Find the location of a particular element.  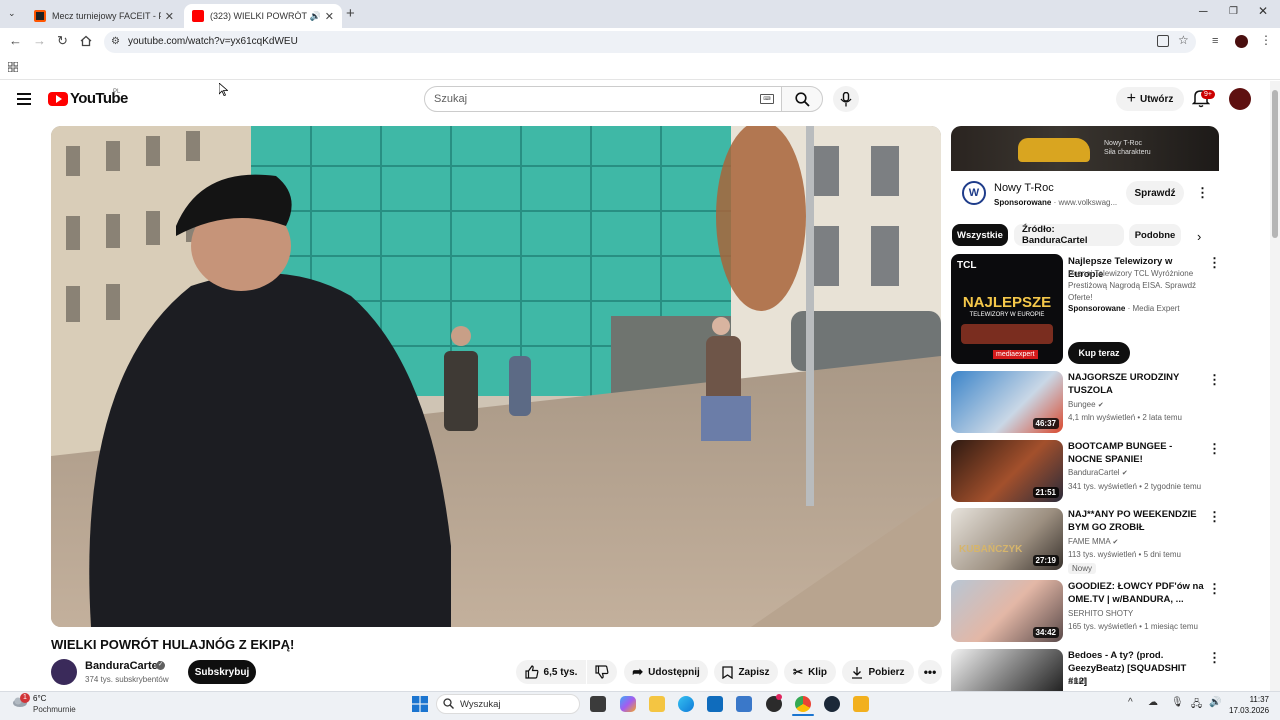

ad-more-icon: ⋮ is located at coordinates (1202, 193).